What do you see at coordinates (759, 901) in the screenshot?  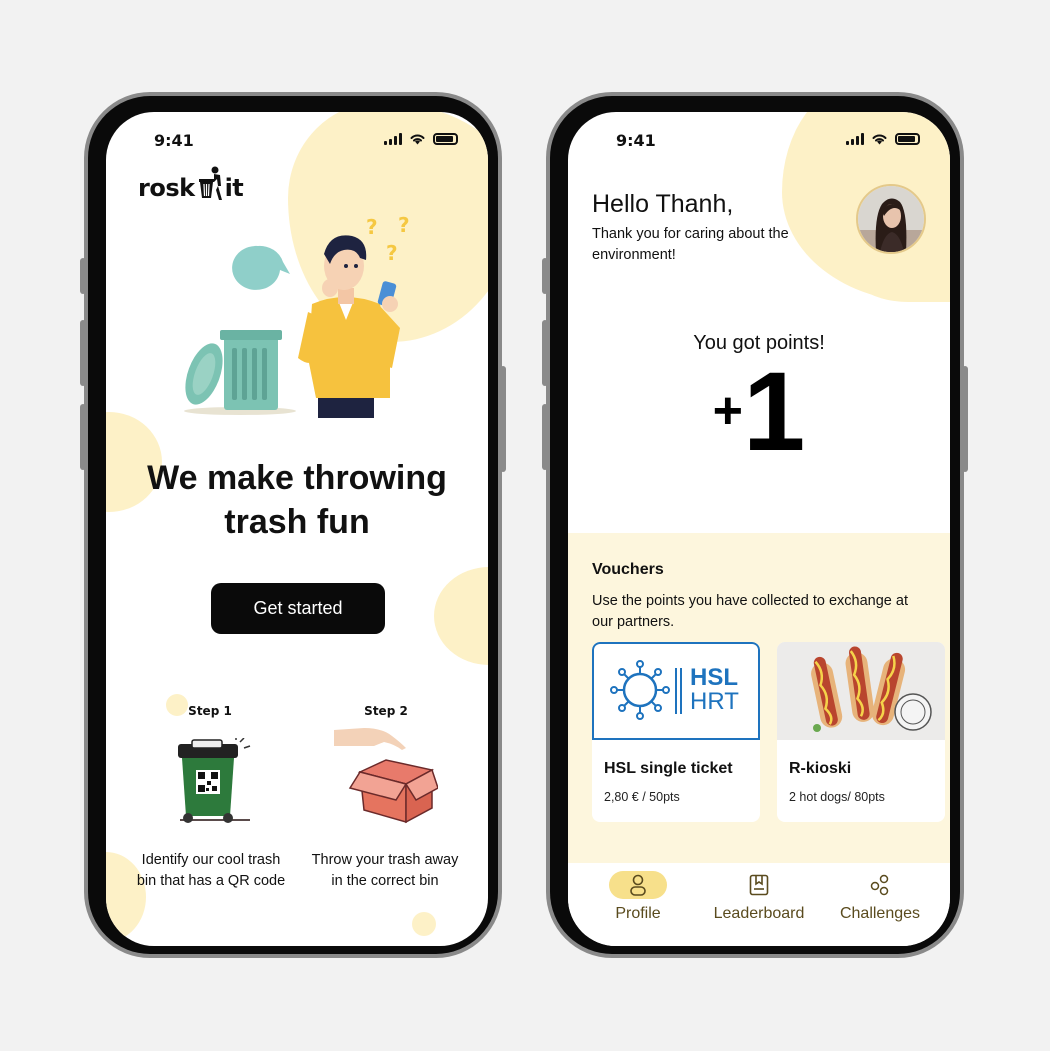 I see `nav-leaderboard: Leaderboard` at bounding box center [759, 901].